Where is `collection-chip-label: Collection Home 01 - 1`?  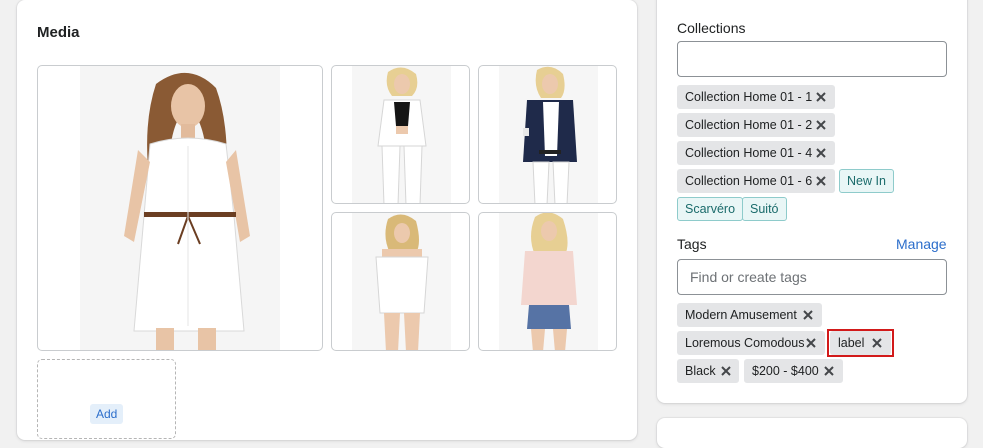
collection-chip-label: Collection Home 01 - 1 is located at coordinates (749, 97).